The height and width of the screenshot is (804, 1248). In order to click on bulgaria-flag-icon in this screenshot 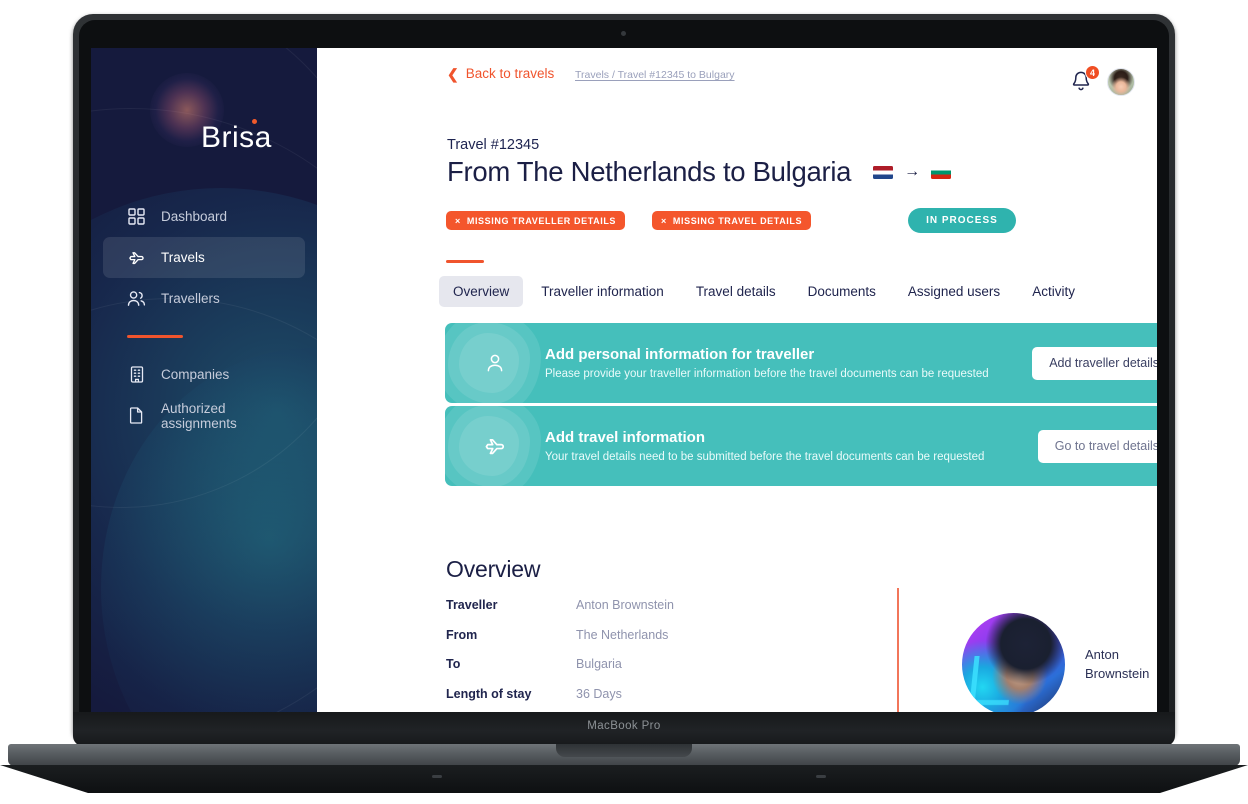, I will do `click(941, 172)`.